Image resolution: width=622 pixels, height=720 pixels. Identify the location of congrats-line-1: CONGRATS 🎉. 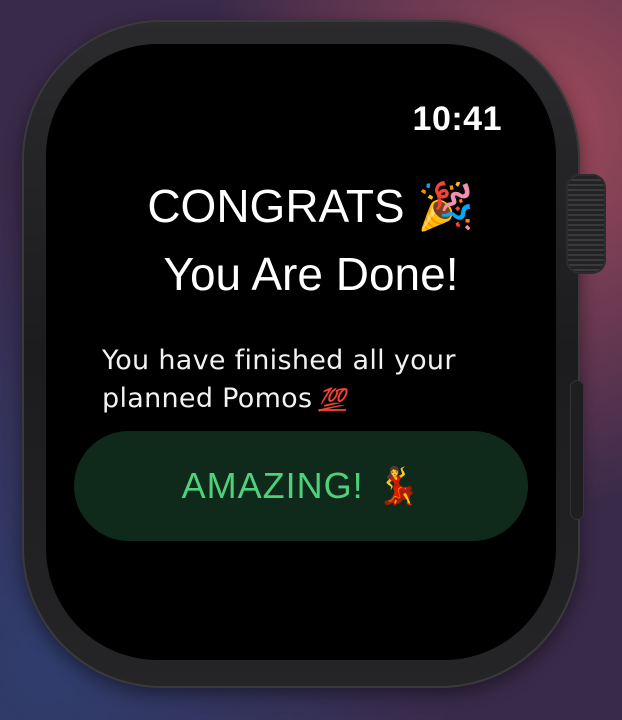
(311, 206).